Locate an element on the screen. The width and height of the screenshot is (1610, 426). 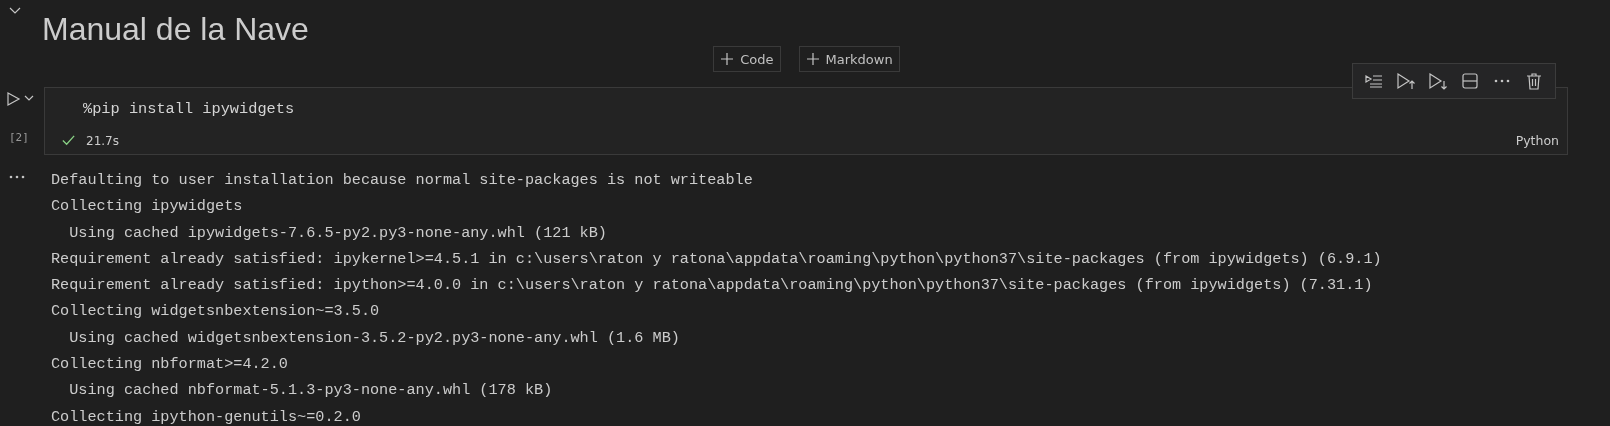
notebook-heading: Manual de la Nave is located at coordinates (175, 29).